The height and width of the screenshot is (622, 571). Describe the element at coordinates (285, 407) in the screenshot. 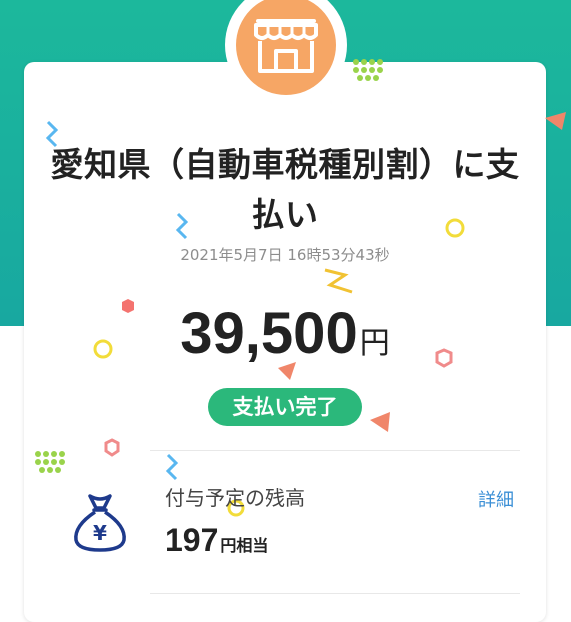

I see `status-badge: 支払い完了` at that location.